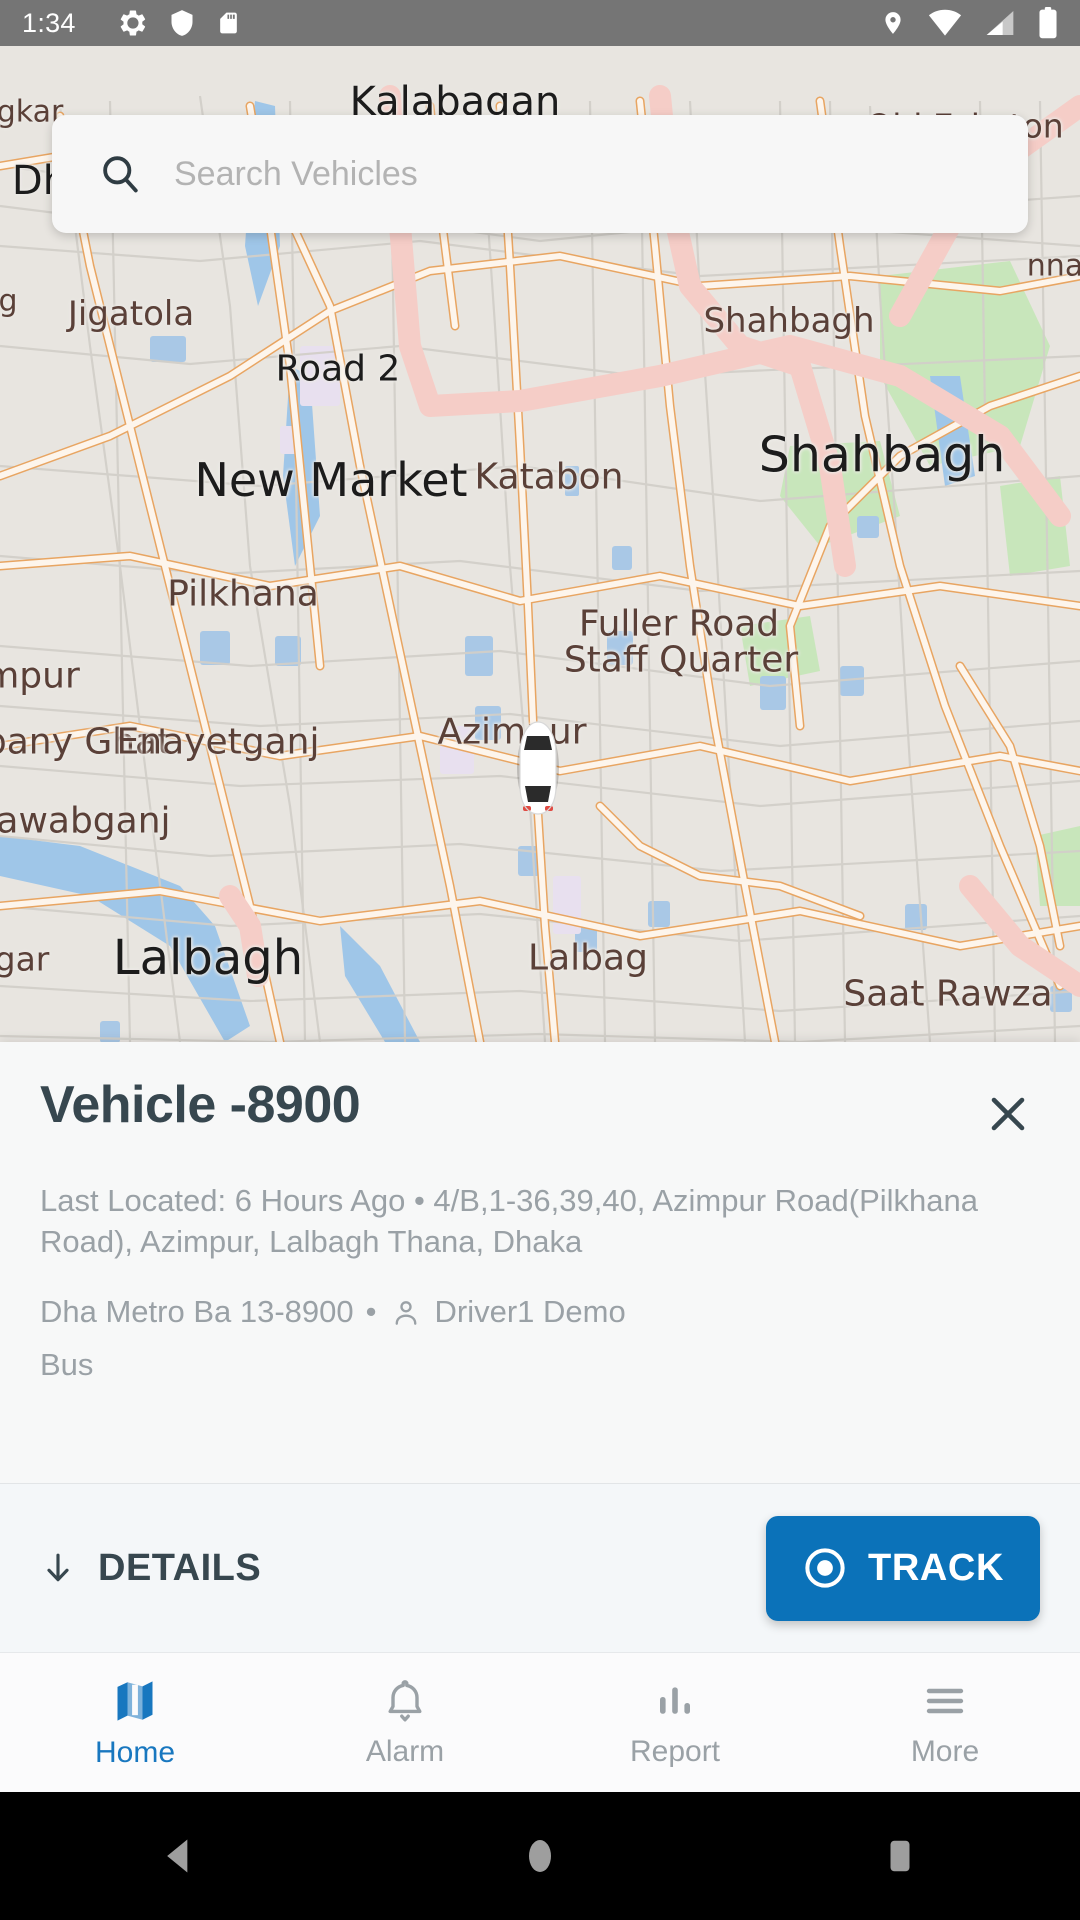 Image resolution: width=1080 pixels, height=1920 pixels. What do you see at coordinates (49, 22) in the screenshot?
I see `status-bar-clock: 1:34` at bounding box center [49, 22].